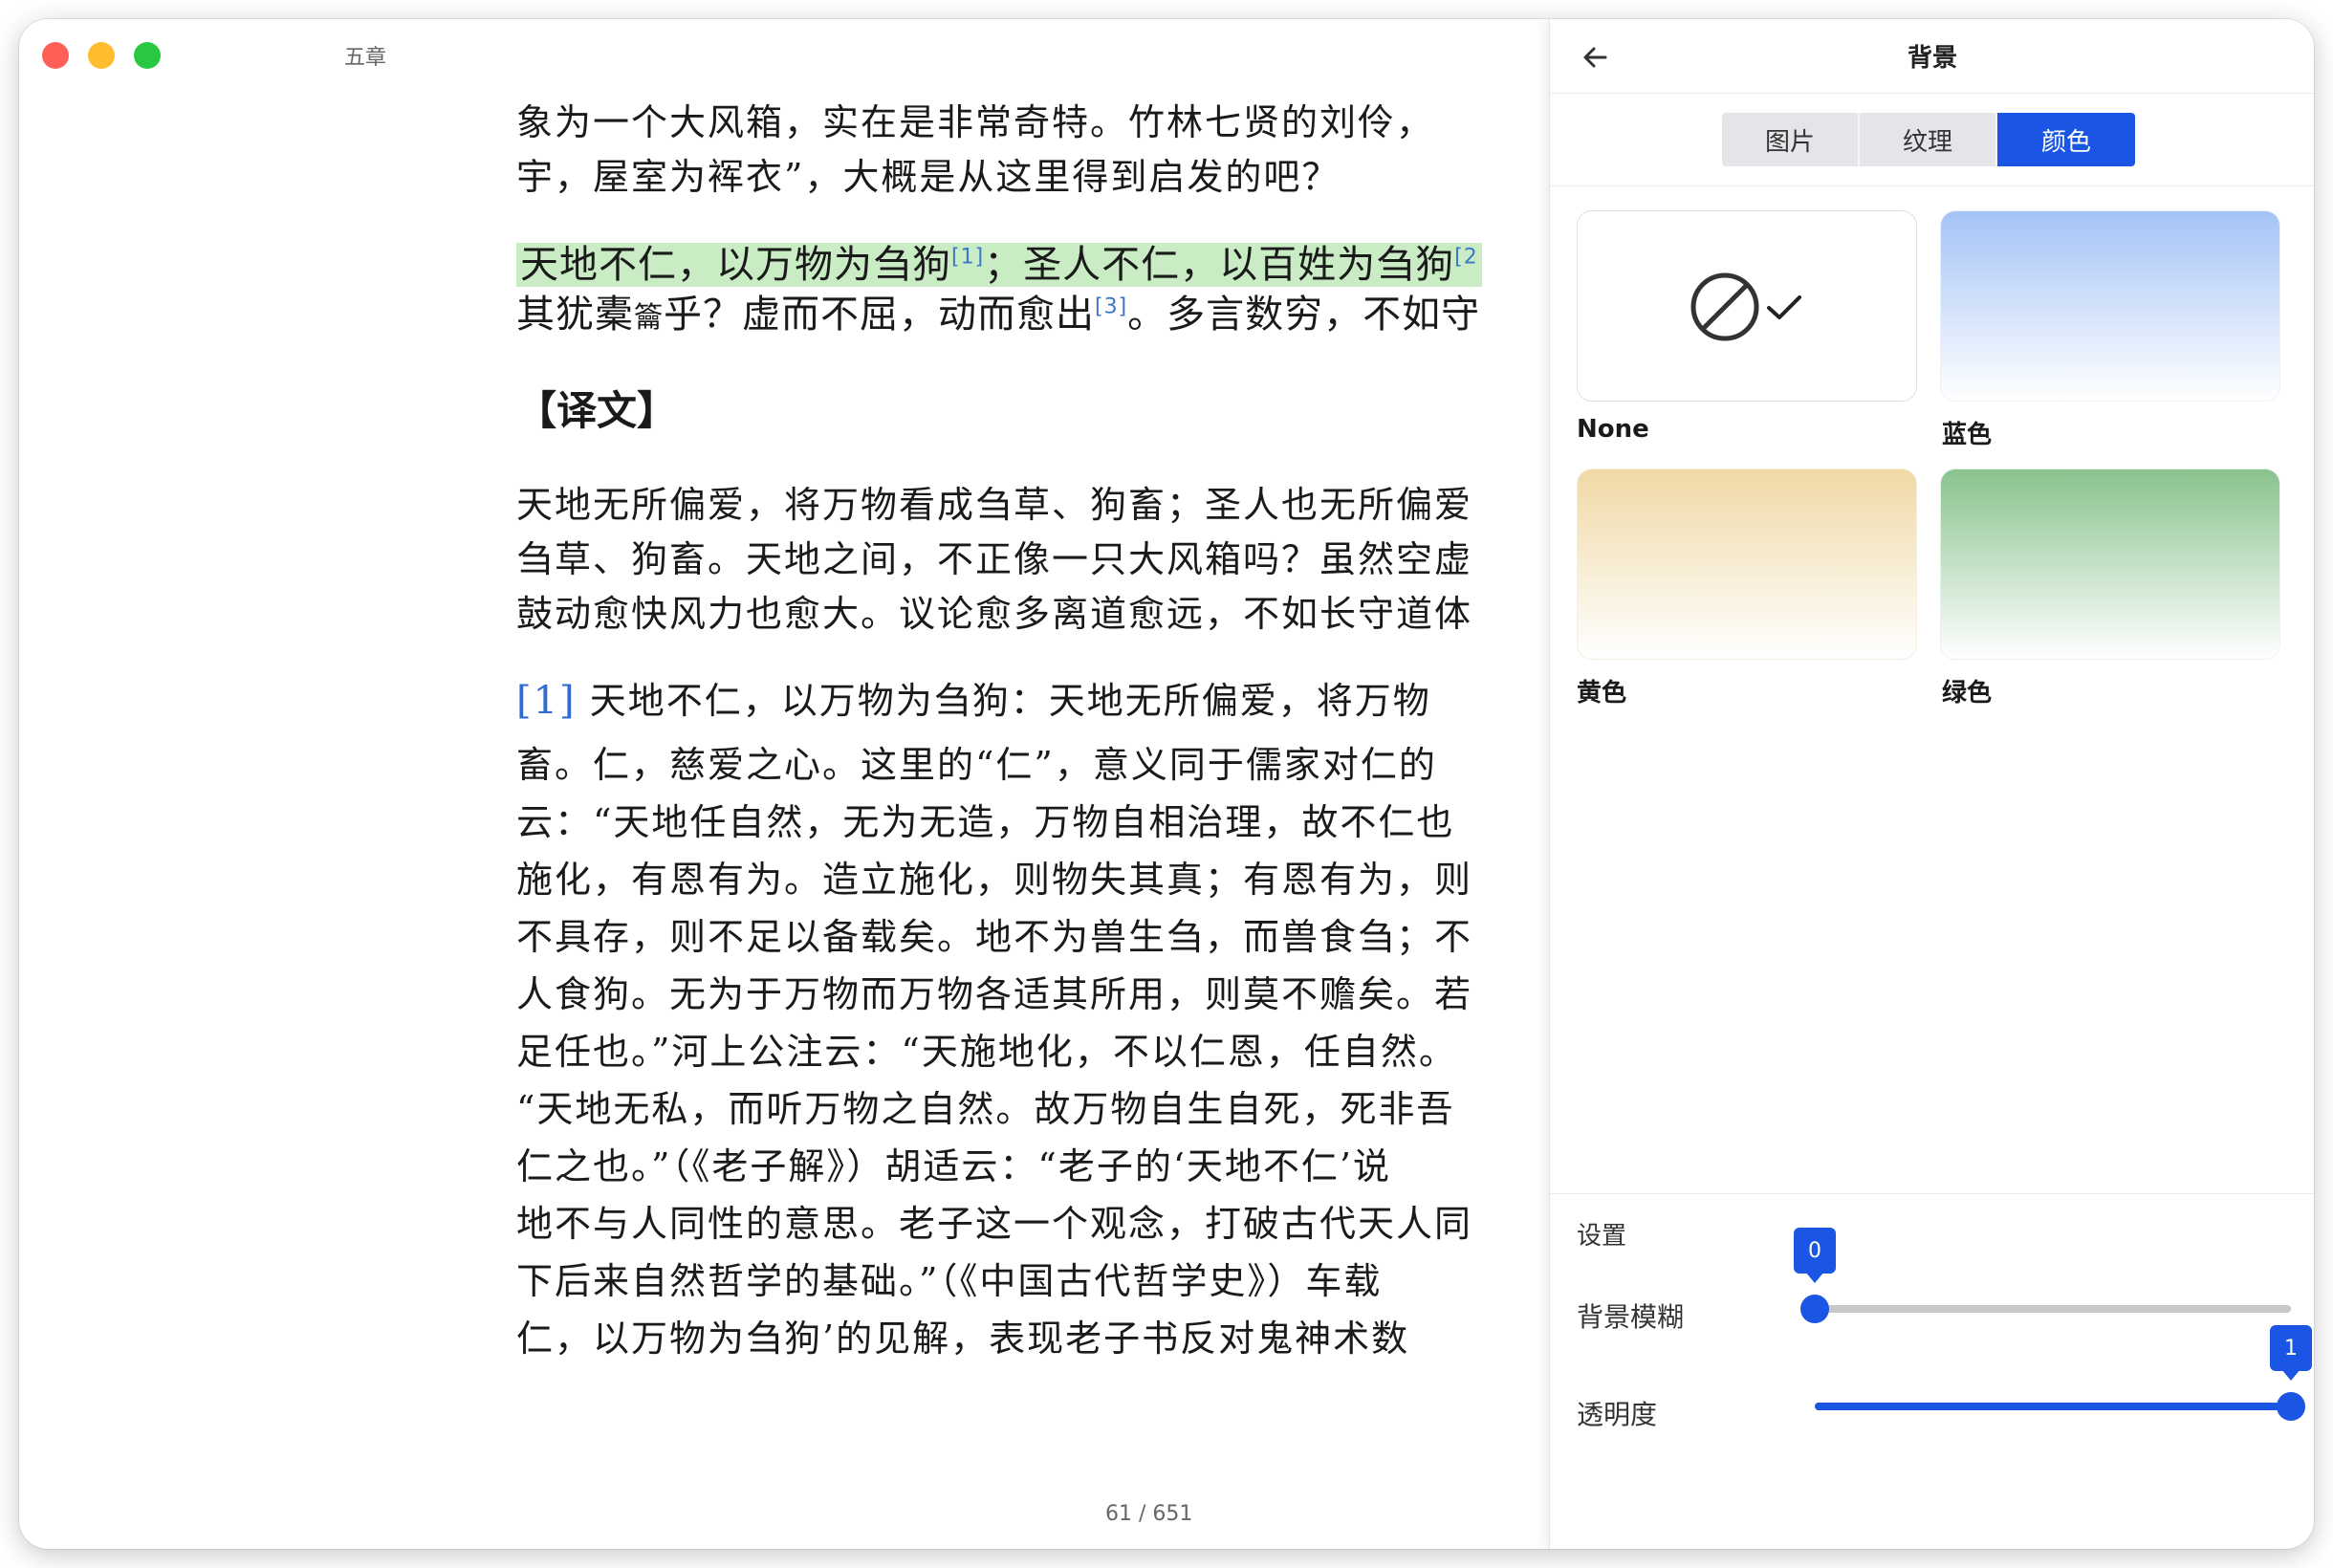  Describe the element at coordinates (994, 994) in the screenshot. I see `note-line: 人食狗。无为于万物而万物各适其所用，则莫不赡矣。若` at that location.